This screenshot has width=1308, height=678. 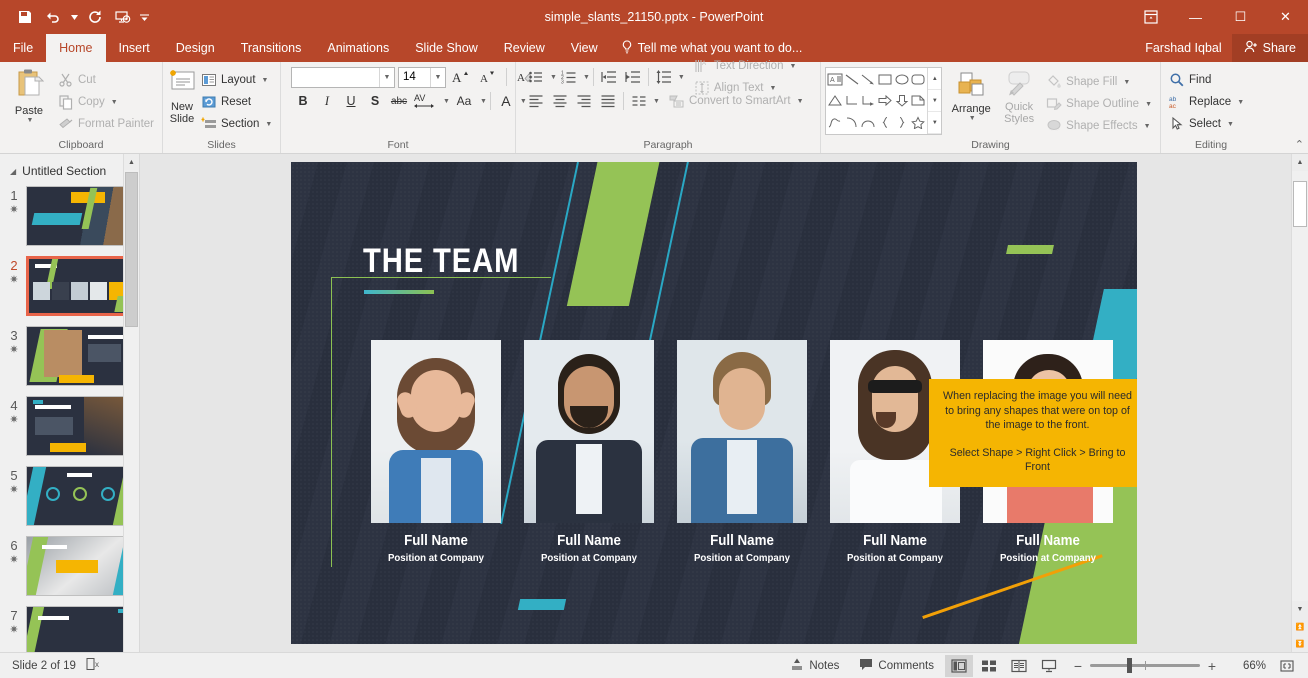 What do you see at coordinates (69, 291) in the screenshot?
I see `thumbnail-slide-2: 2 ✷` at bounding box center [69, 291].